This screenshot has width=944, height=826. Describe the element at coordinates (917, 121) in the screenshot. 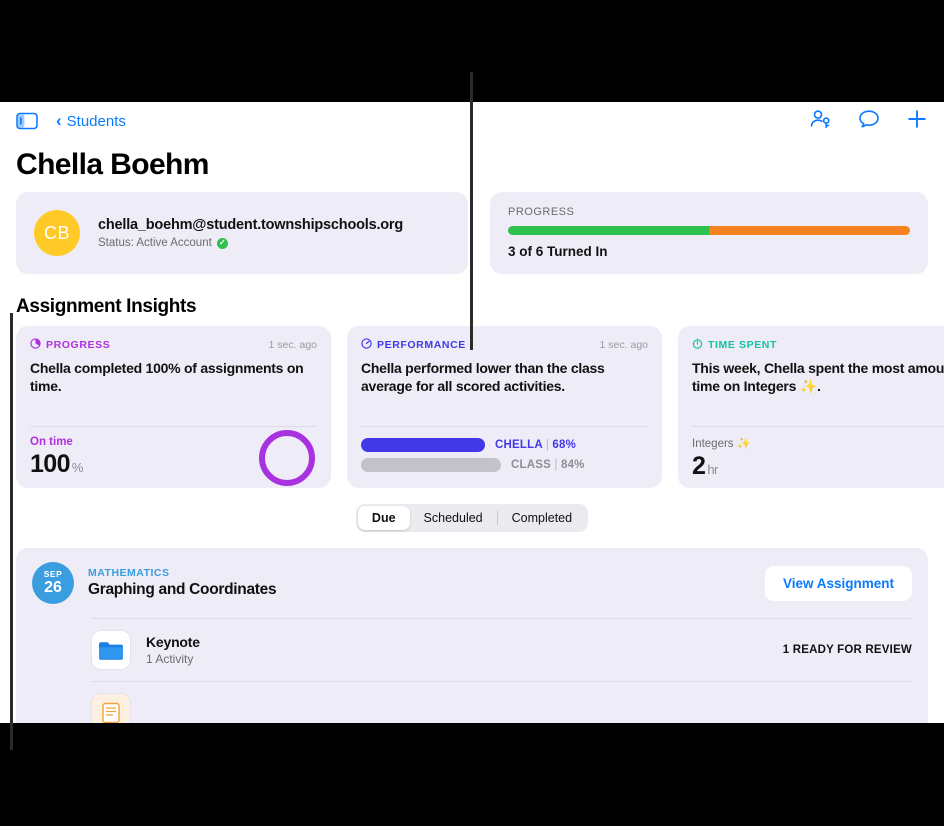

I see `plus-icon` at that location.